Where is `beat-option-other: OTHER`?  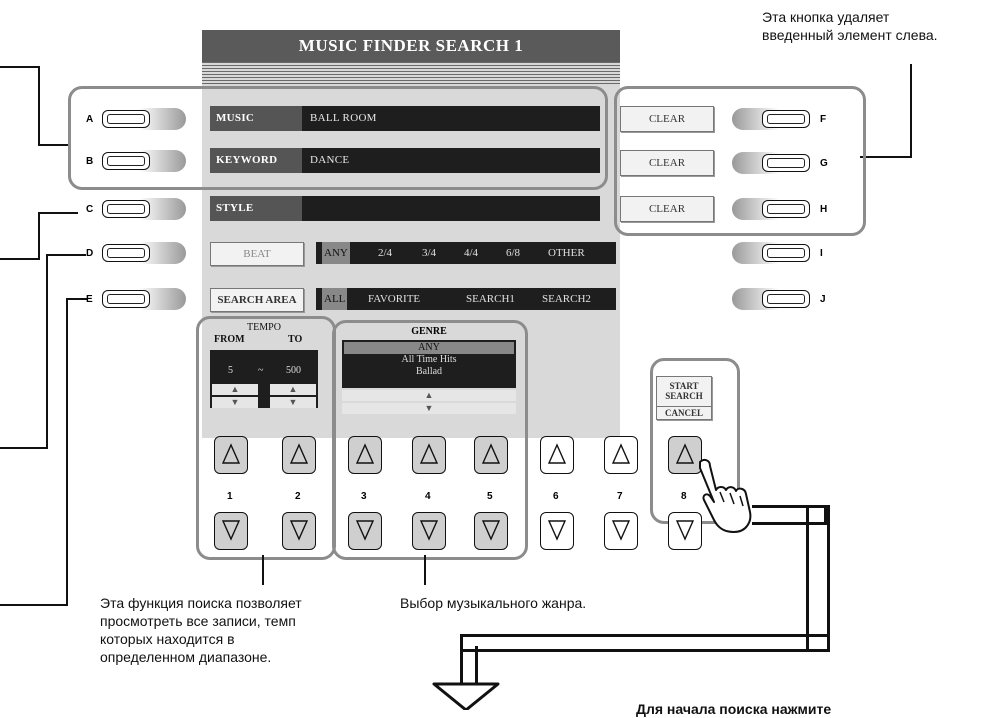 beat-option-other: OTHER is located at coordinates (566, 253).